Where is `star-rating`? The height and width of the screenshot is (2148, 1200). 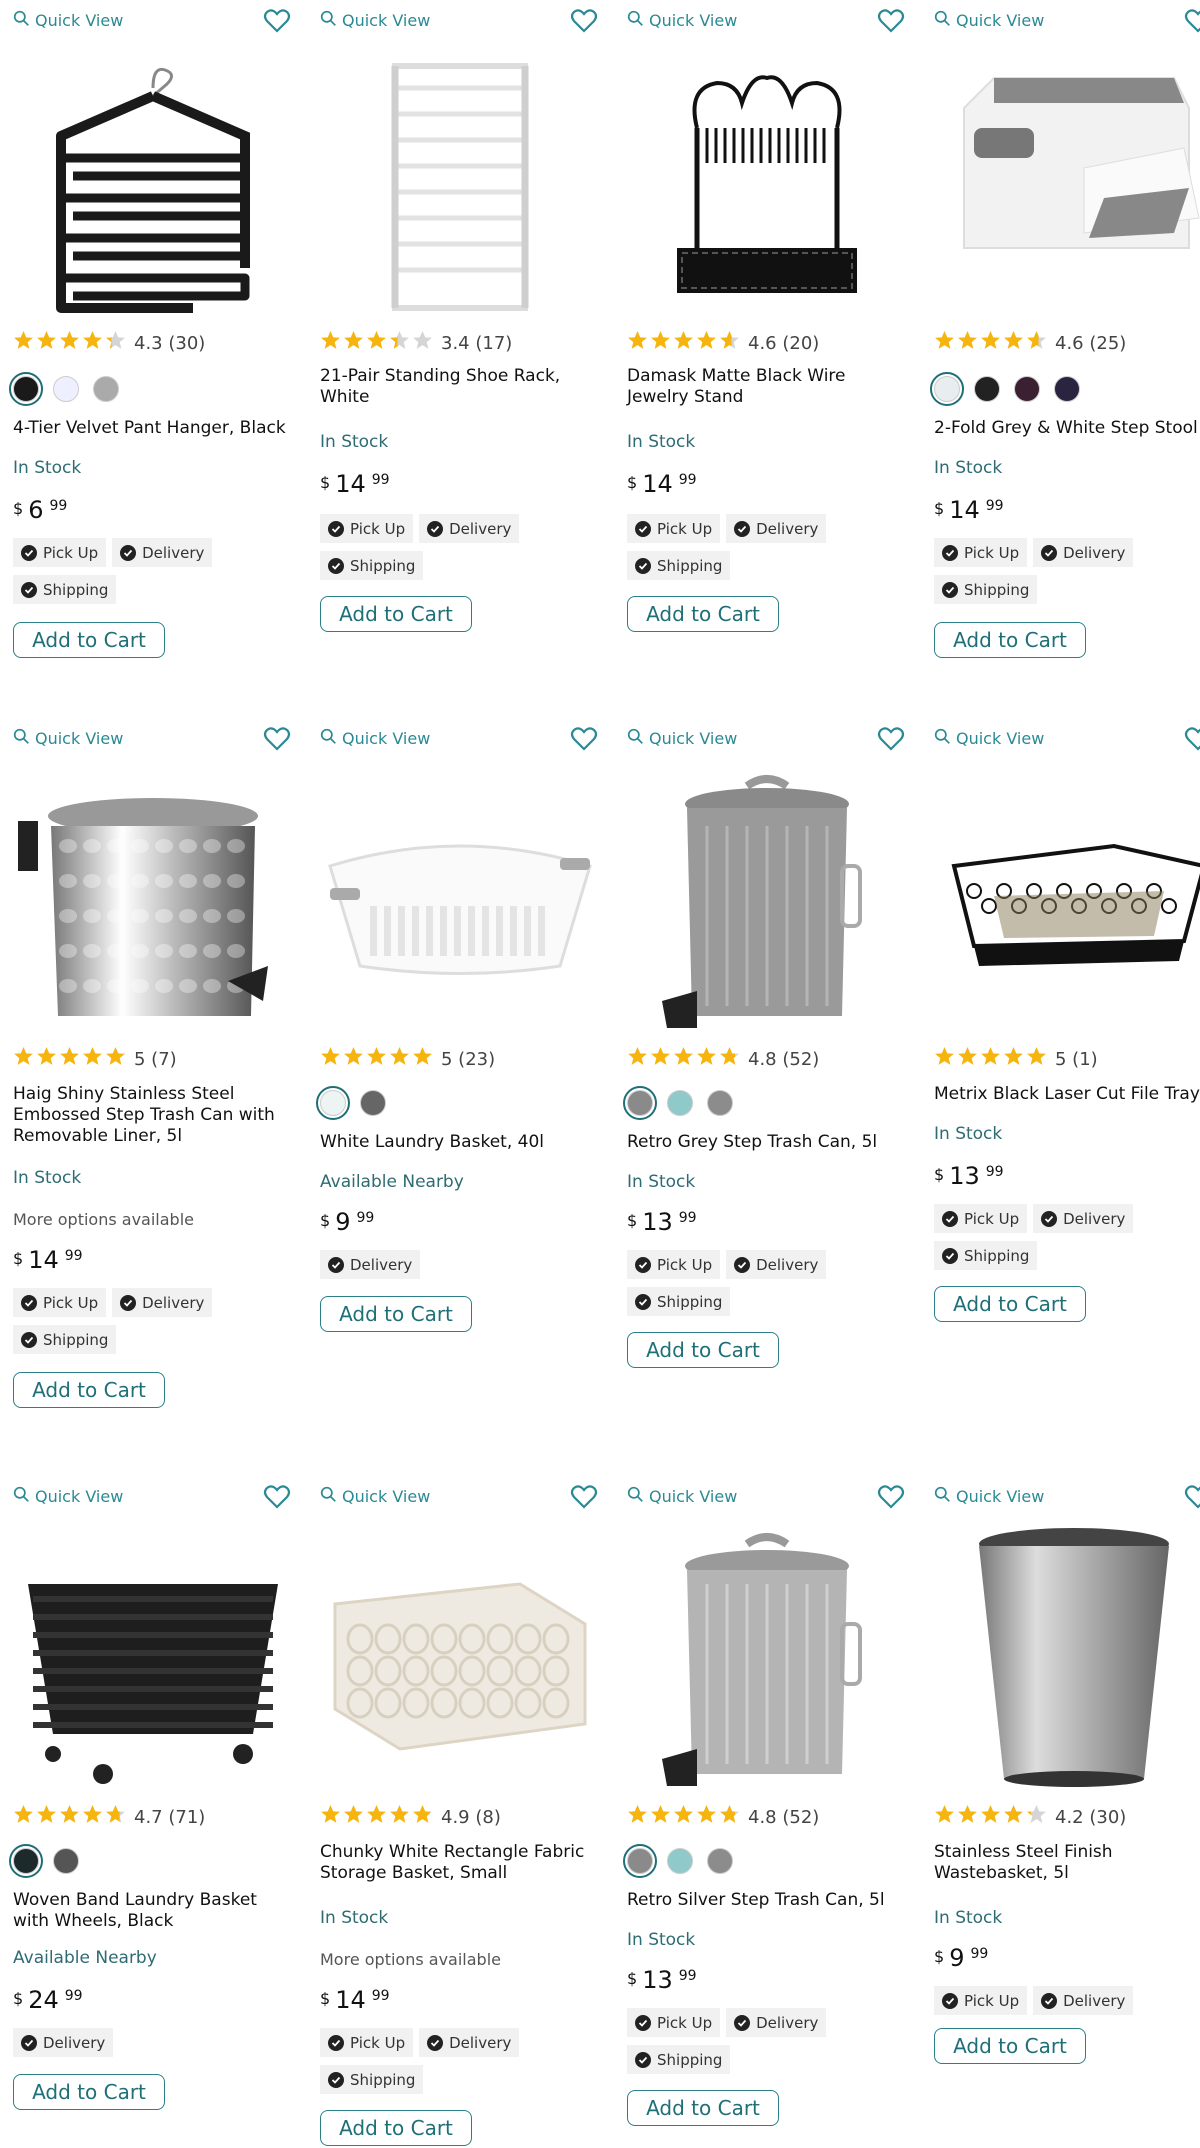 star-rating is located at coordinates (683, 1059).